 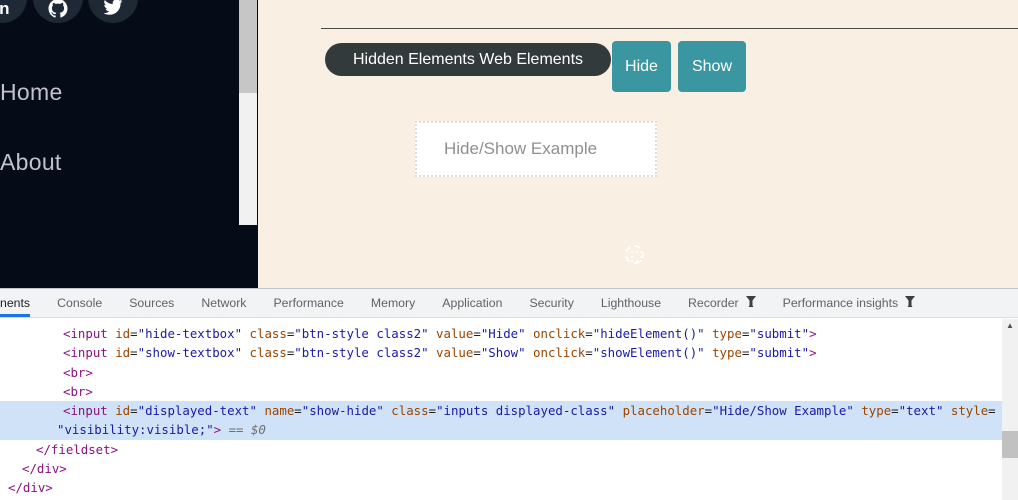 I want to click on tab-label: nents, so click(x=15, y=303).